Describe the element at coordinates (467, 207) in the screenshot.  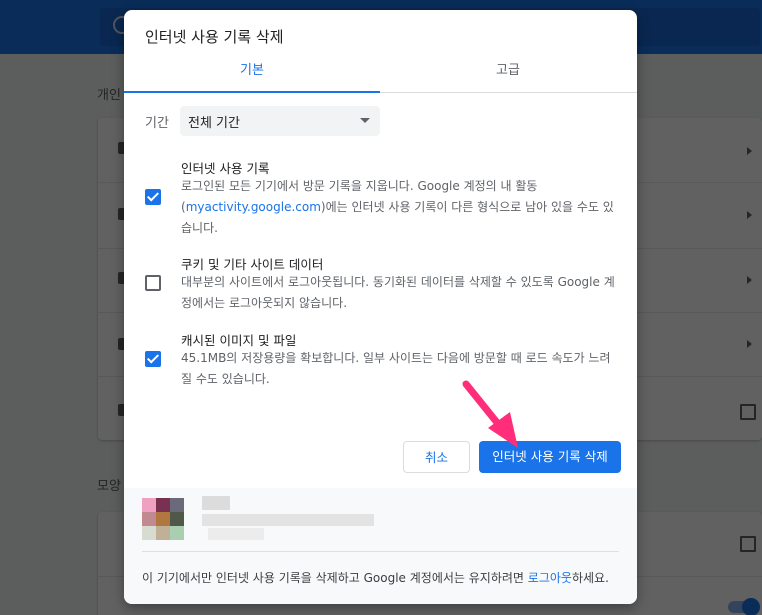
I see `description-text: )에는 인터넷 사용 기록이 다른 형식으로 남아 있을 수도 있` at that location.